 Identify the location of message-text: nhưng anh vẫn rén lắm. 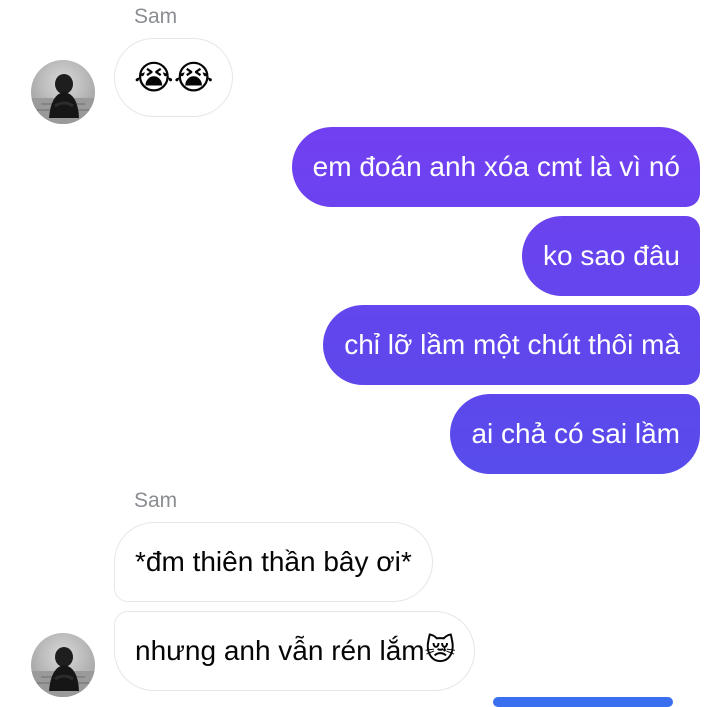
(280, 650).